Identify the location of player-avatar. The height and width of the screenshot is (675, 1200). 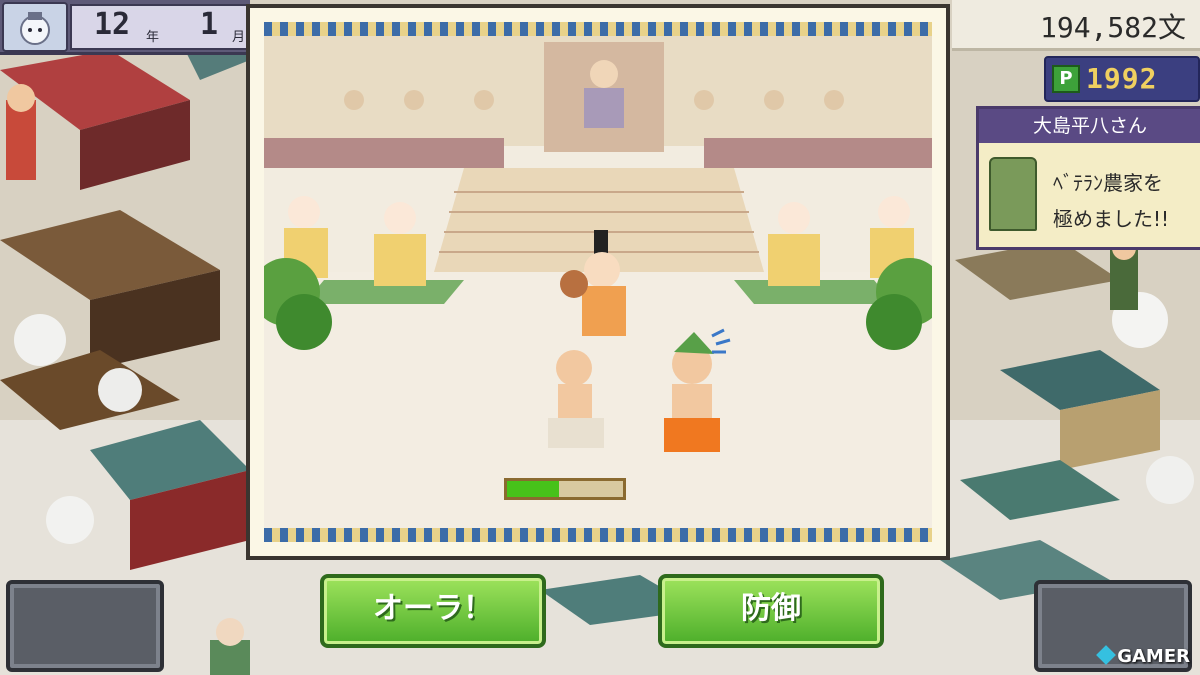
(35, 27).